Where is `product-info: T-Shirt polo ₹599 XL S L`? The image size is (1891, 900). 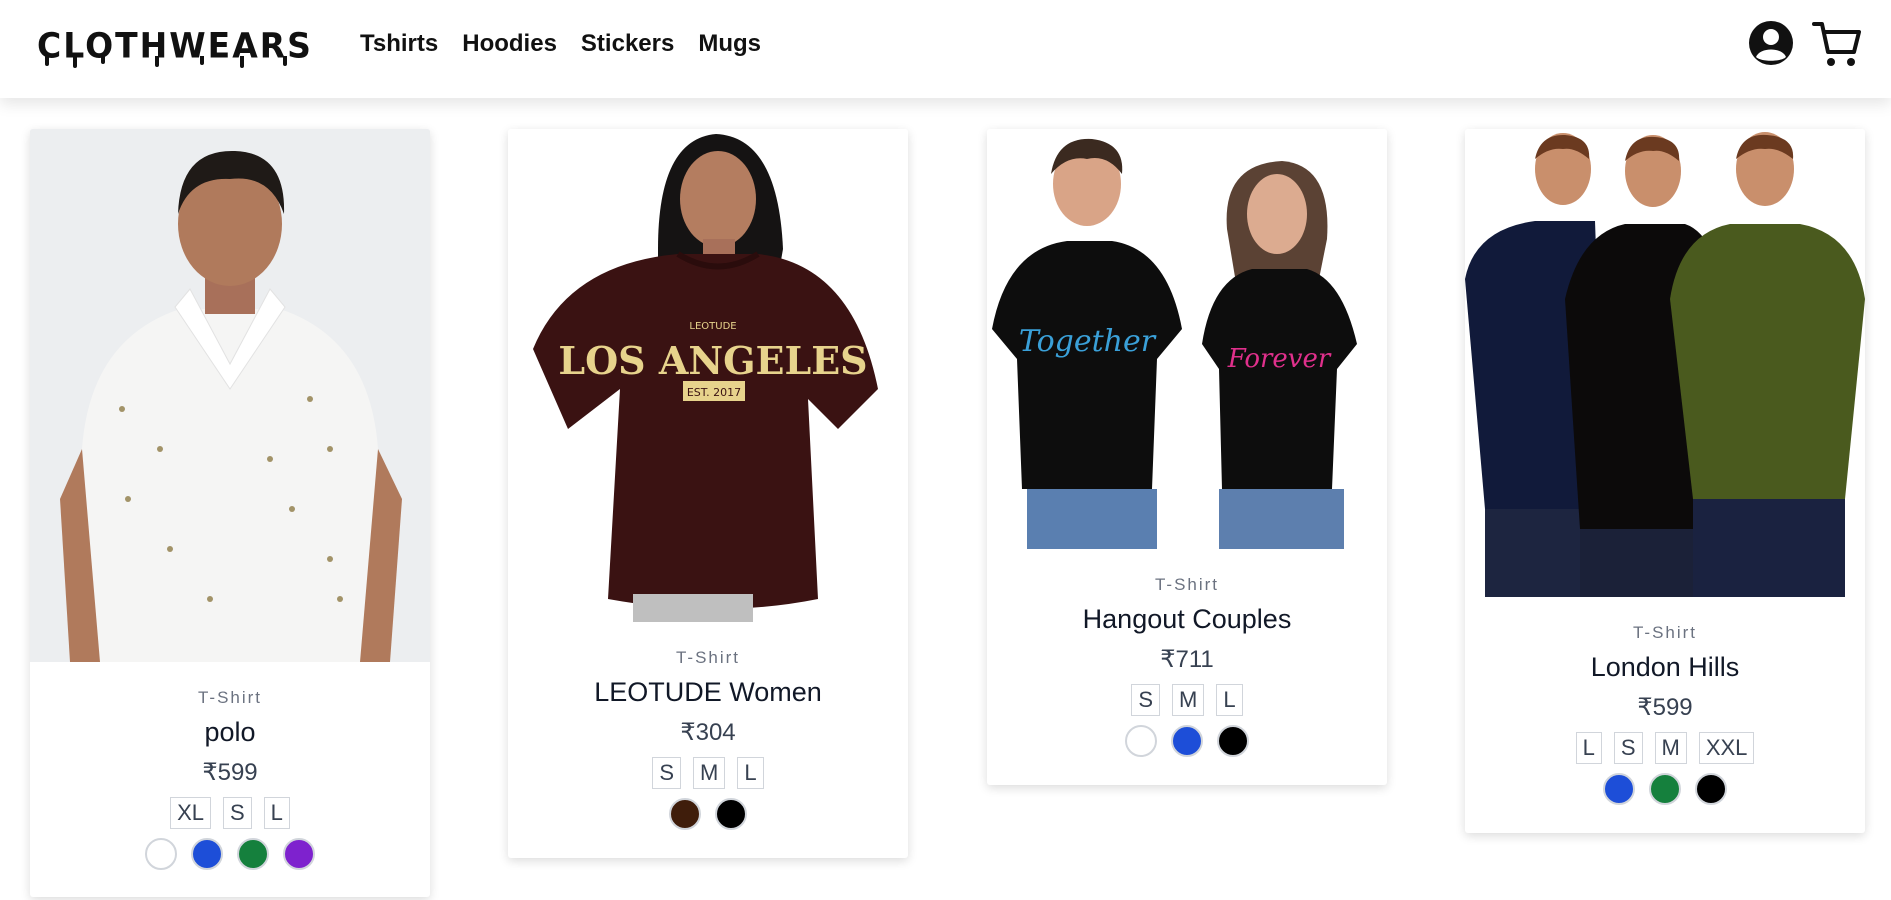 product-info: T-Shirt polo ₹599 XL S L is located at coordinates (230, 779).